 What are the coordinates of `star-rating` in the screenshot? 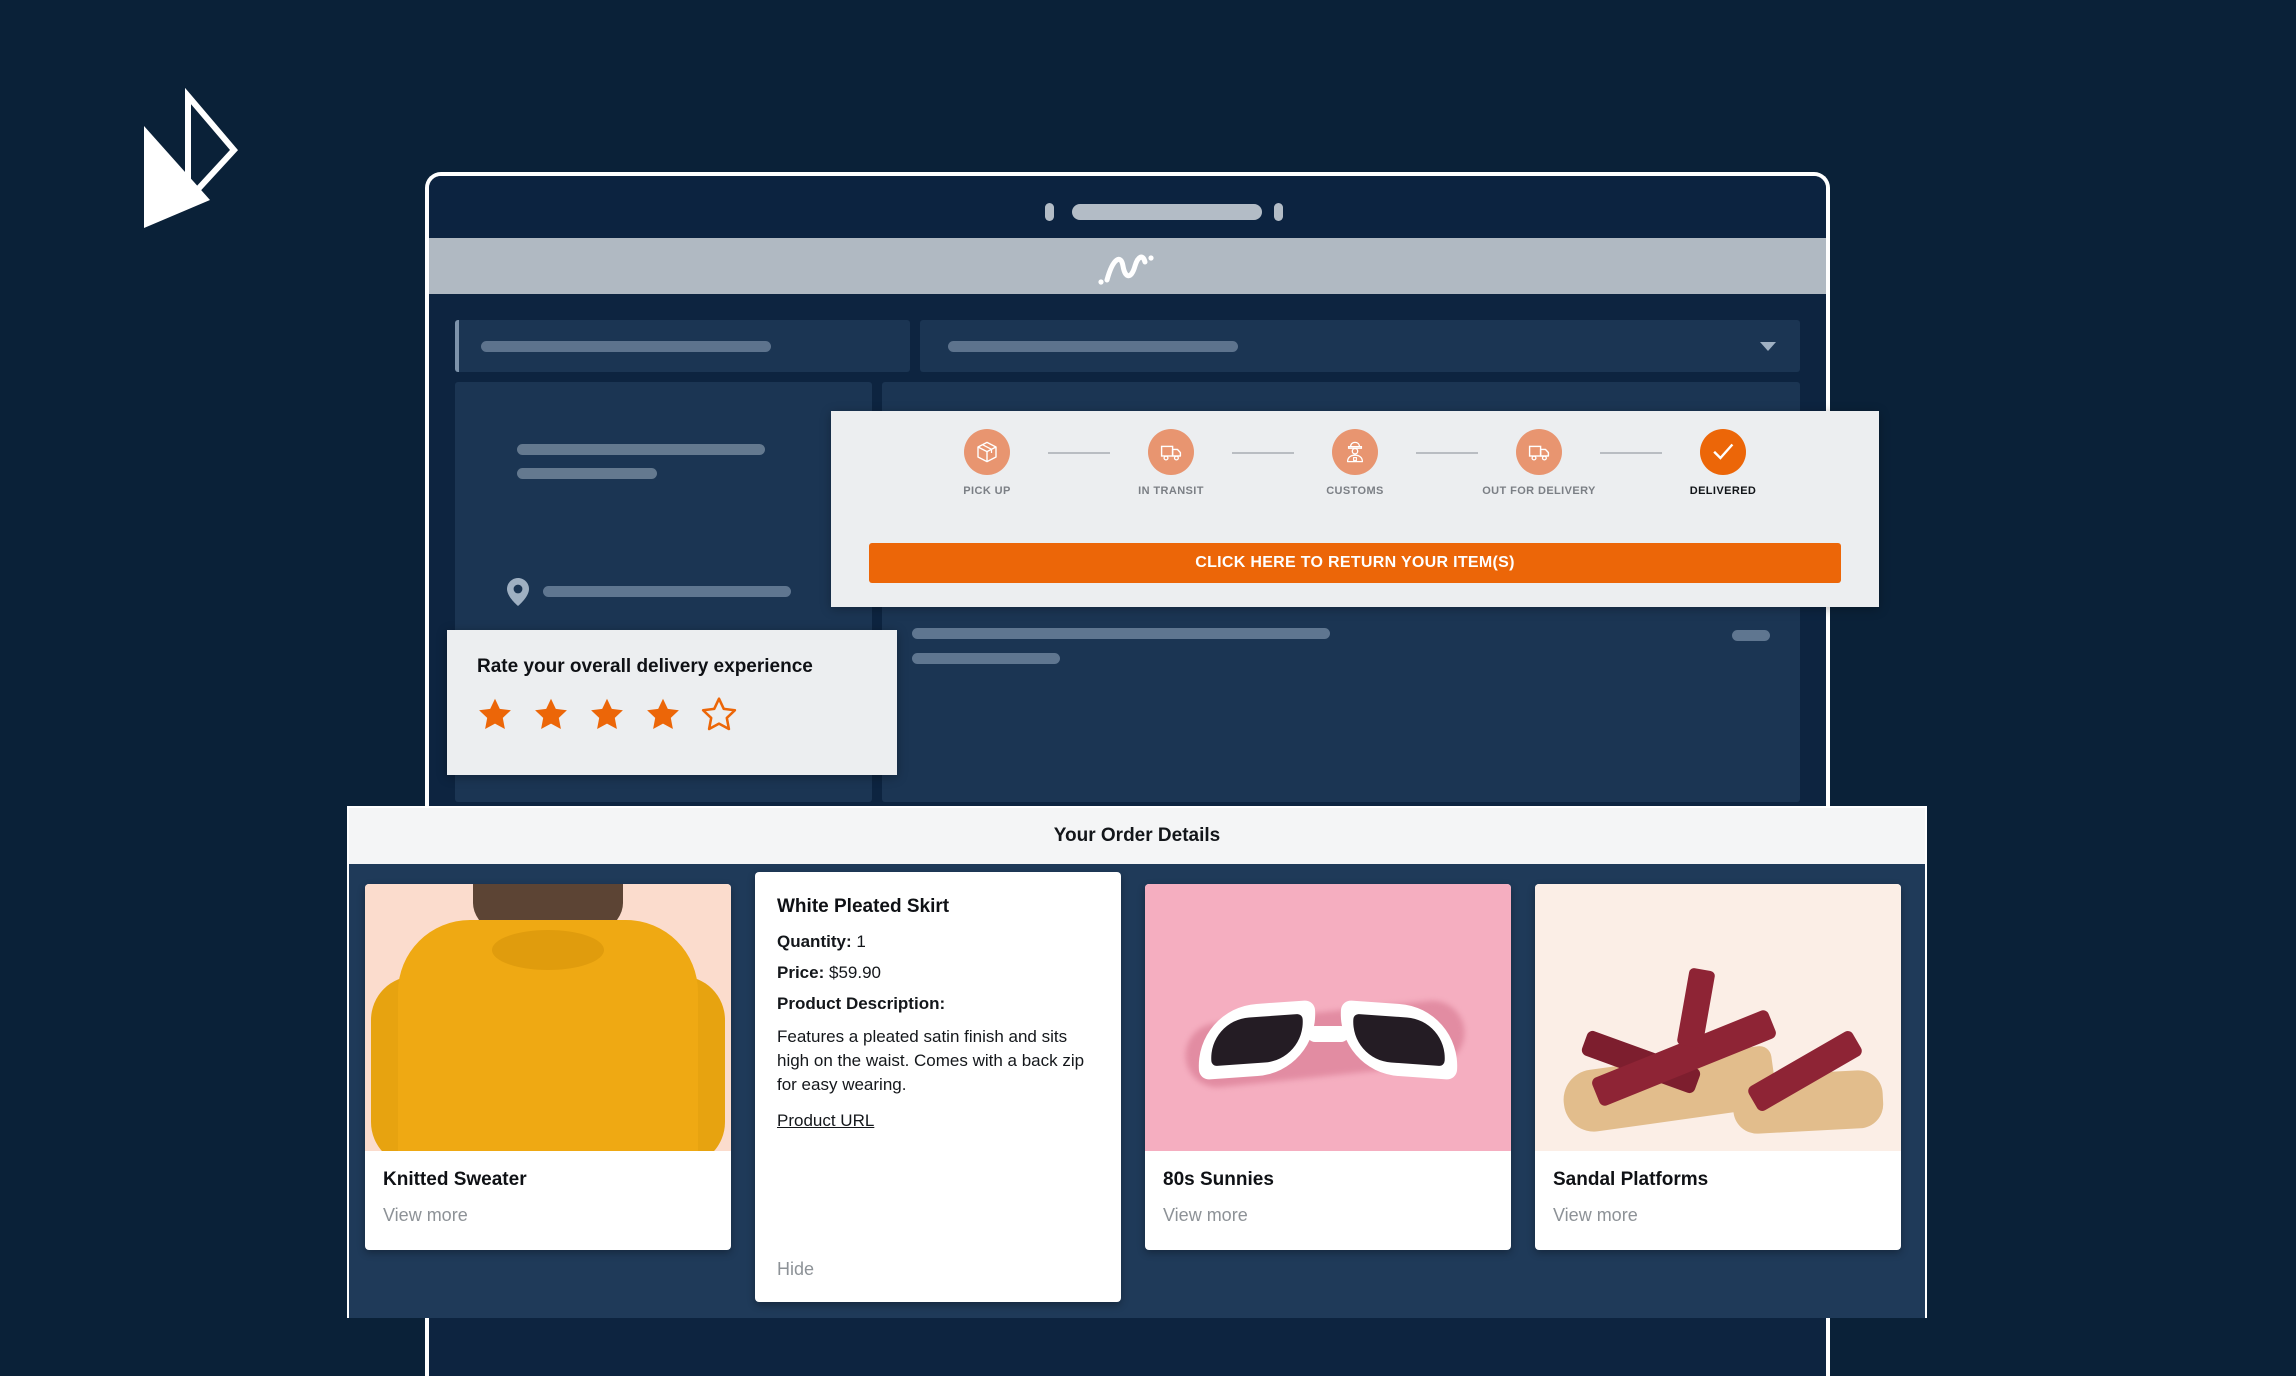 It's located at (672, 714).